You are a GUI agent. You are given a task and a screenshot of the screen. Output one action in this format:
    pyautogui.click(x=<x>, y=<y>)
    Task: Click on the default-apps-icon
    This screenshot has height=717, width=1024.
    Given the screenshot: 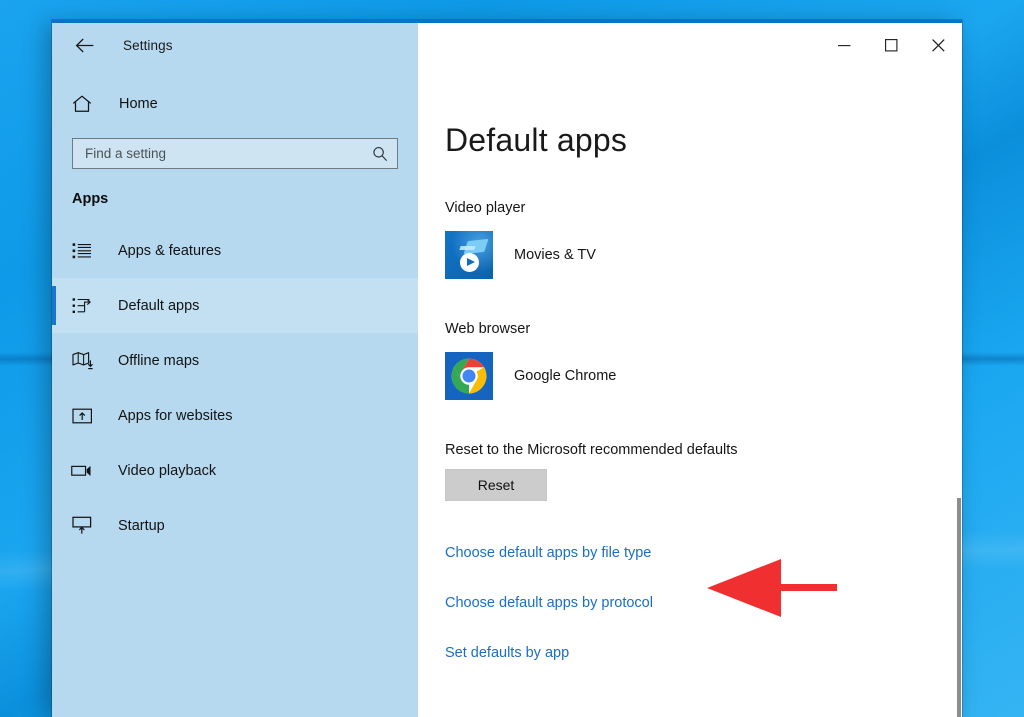 What is the action you would take?
    pyautogui.click(x=82, y=306)
    